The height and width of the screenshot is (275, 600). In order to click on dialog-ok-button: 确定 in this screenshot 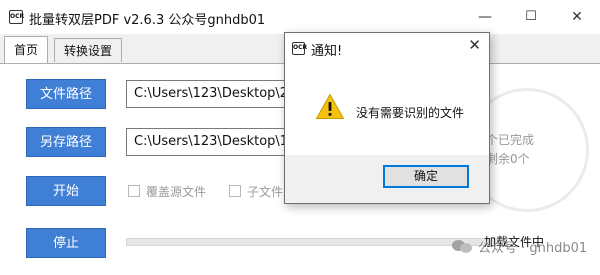, I will do `click(426, 176)`.